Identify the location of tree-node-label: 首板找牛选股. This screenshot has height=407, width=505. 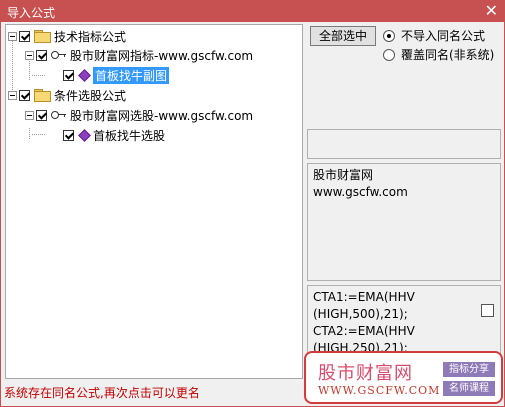
(129, 135).